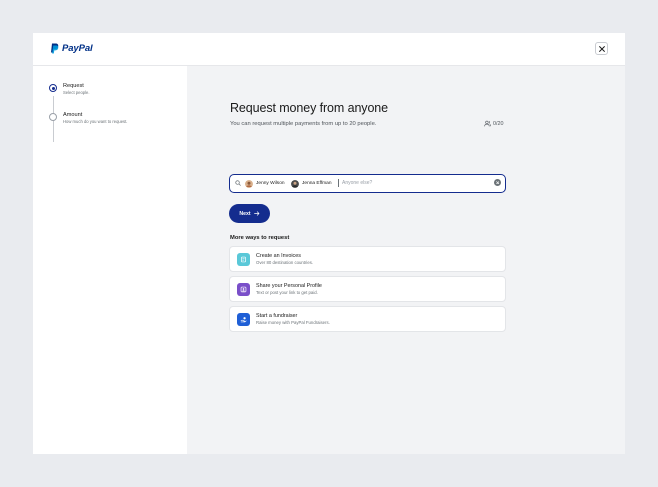 This screenshot has height=487, width=658. What do you see at coordinates (309, 108) in the screenshot?
I see `page-title: Request money from anyone` at bounding box center [309, 108].